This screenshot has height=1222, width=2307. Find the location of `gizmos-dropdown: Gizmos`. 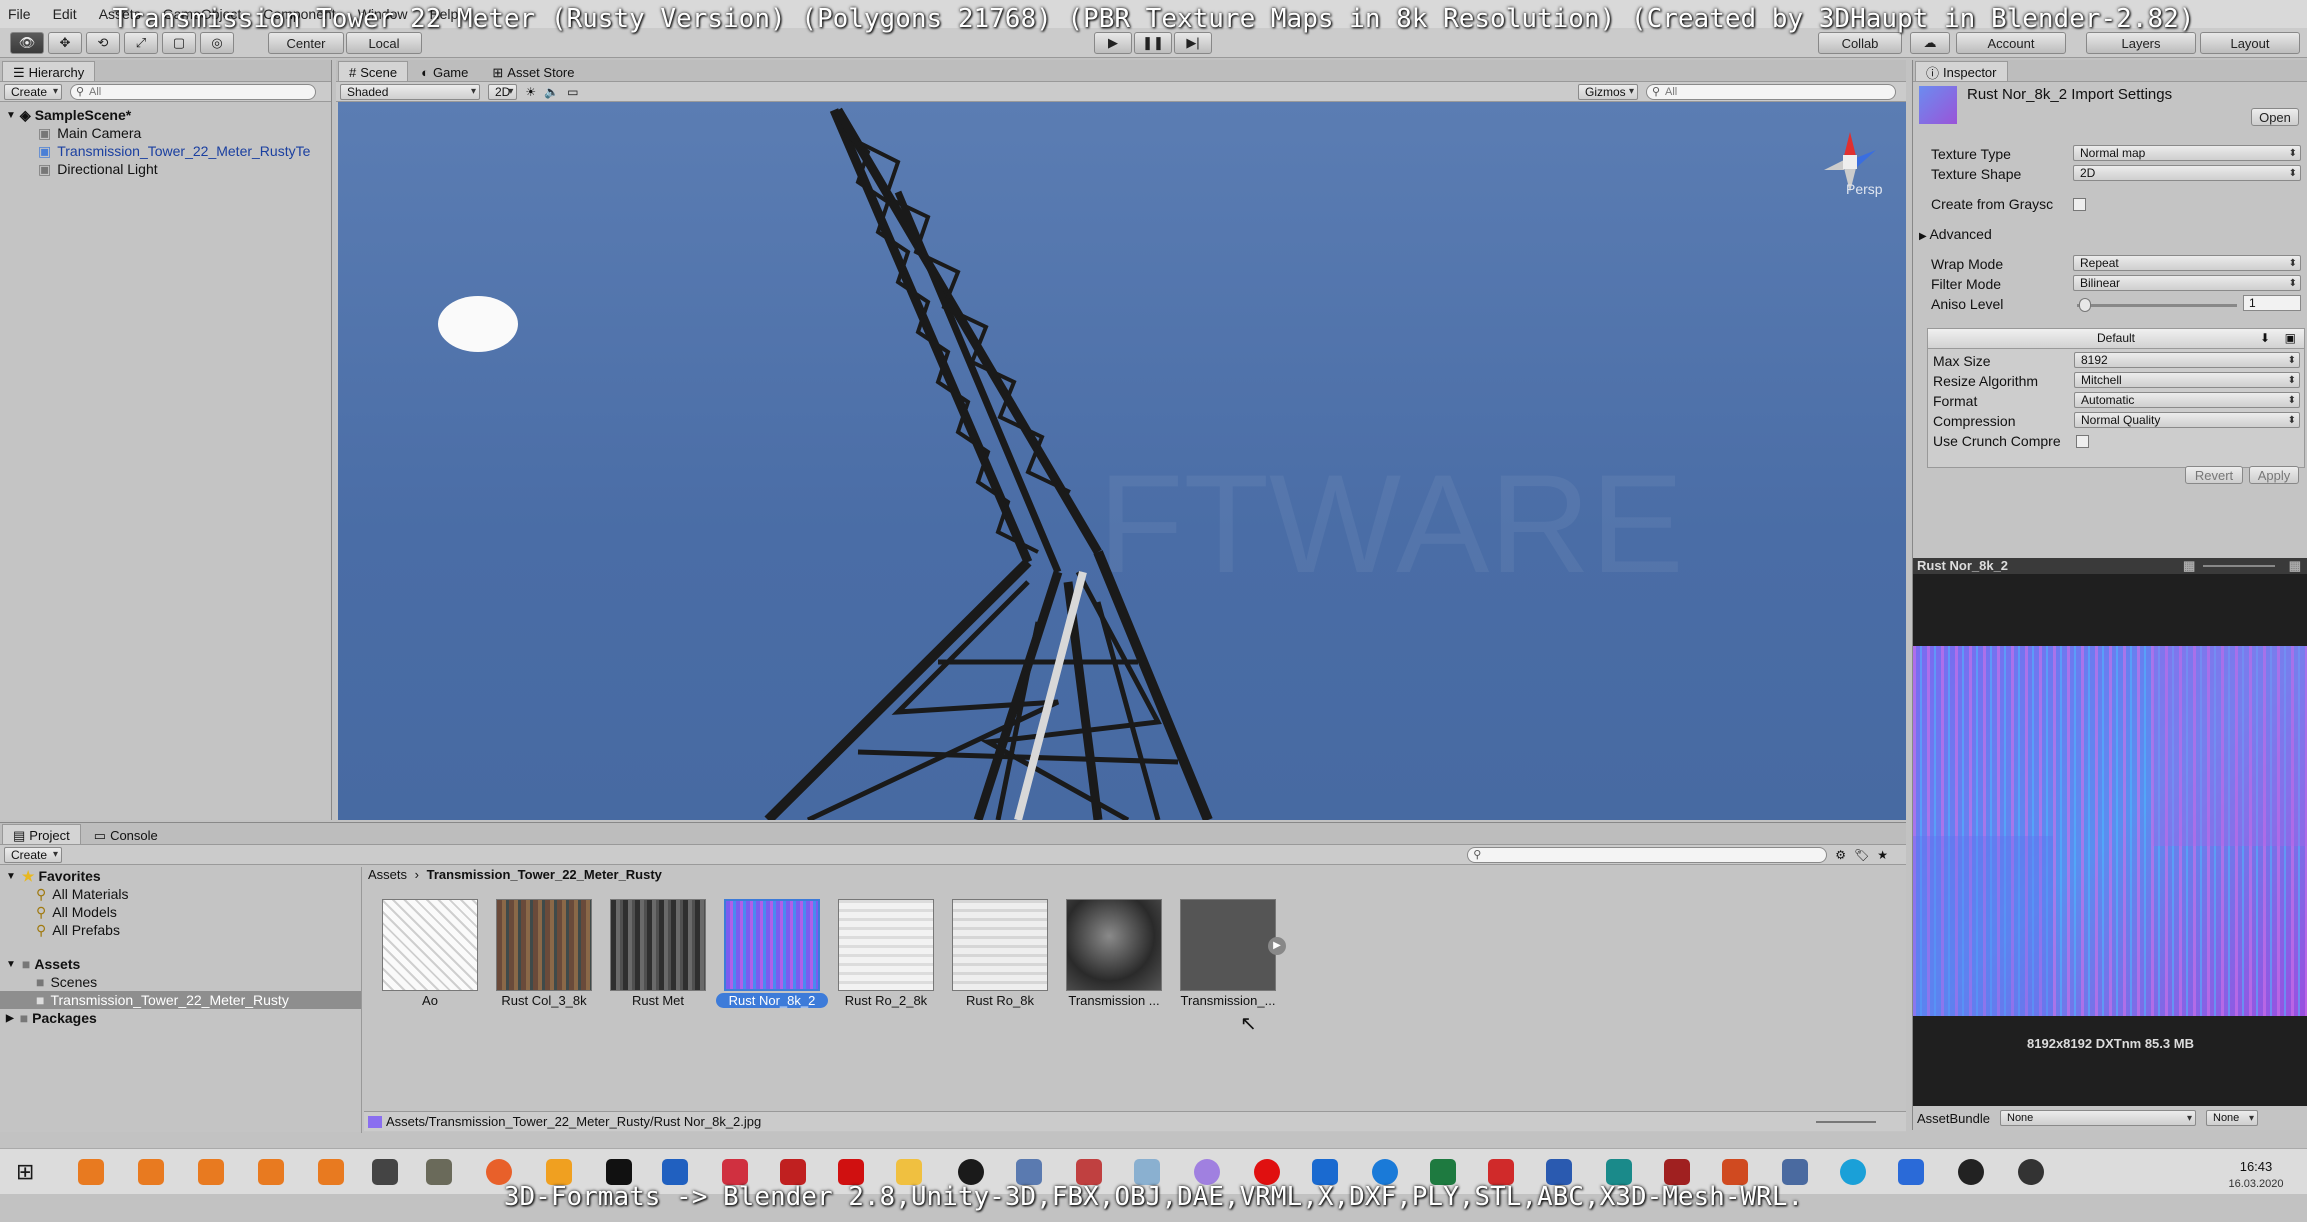

gizmos-dropdown: Gizmos is located at coordinates (1608, 91).